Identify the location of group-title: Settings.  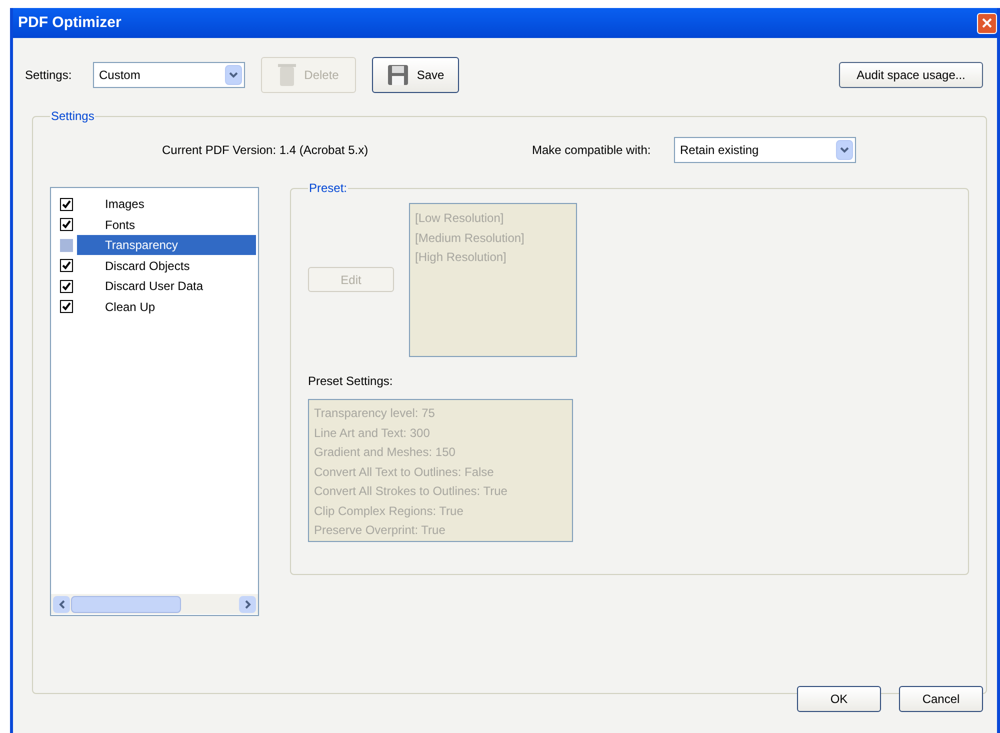
(73, 116).